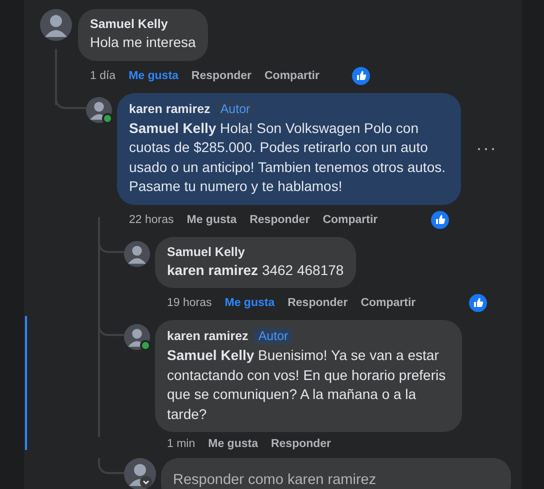 The width and height of the screenshot is (544, 489). Describe the element at coordinates (103, 76) in the screenshot. I see `comment-time: 1 día` at that location.